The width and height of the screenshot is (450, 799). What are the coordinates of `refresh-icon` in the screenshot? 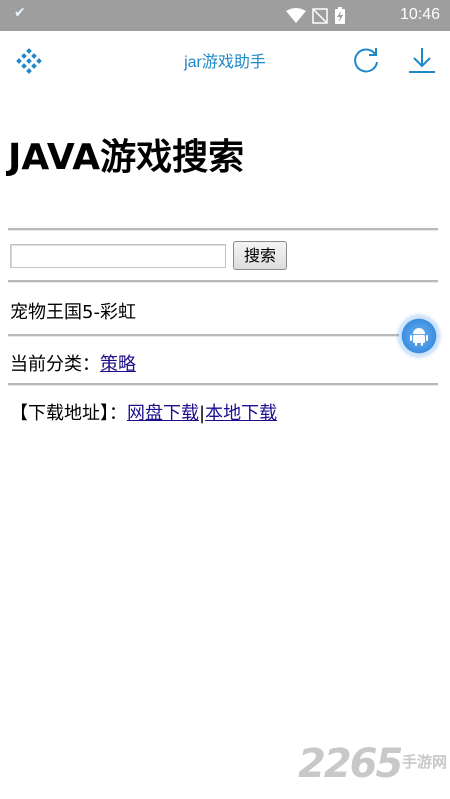 It's located at (366, 60).